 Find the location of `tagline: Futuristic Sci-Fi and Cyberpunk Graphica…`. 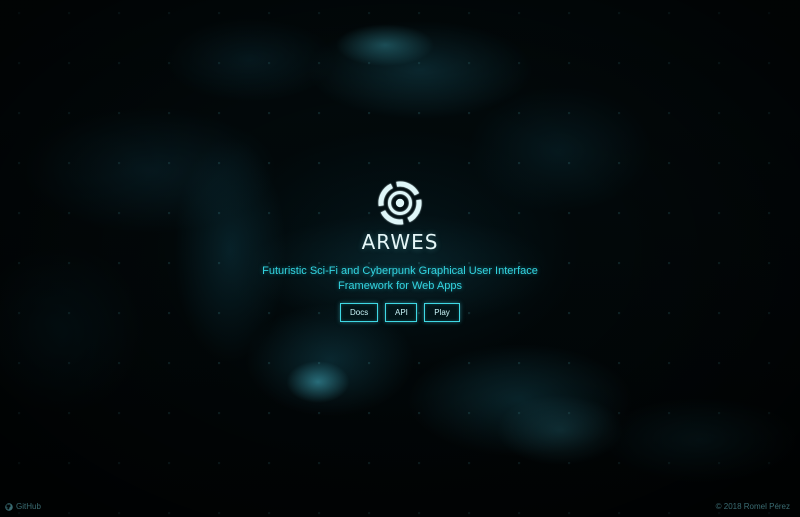

tagline: Futuristic Sci-Fi and Cyberpunk Graphica… is located at coordinates (400, 278).